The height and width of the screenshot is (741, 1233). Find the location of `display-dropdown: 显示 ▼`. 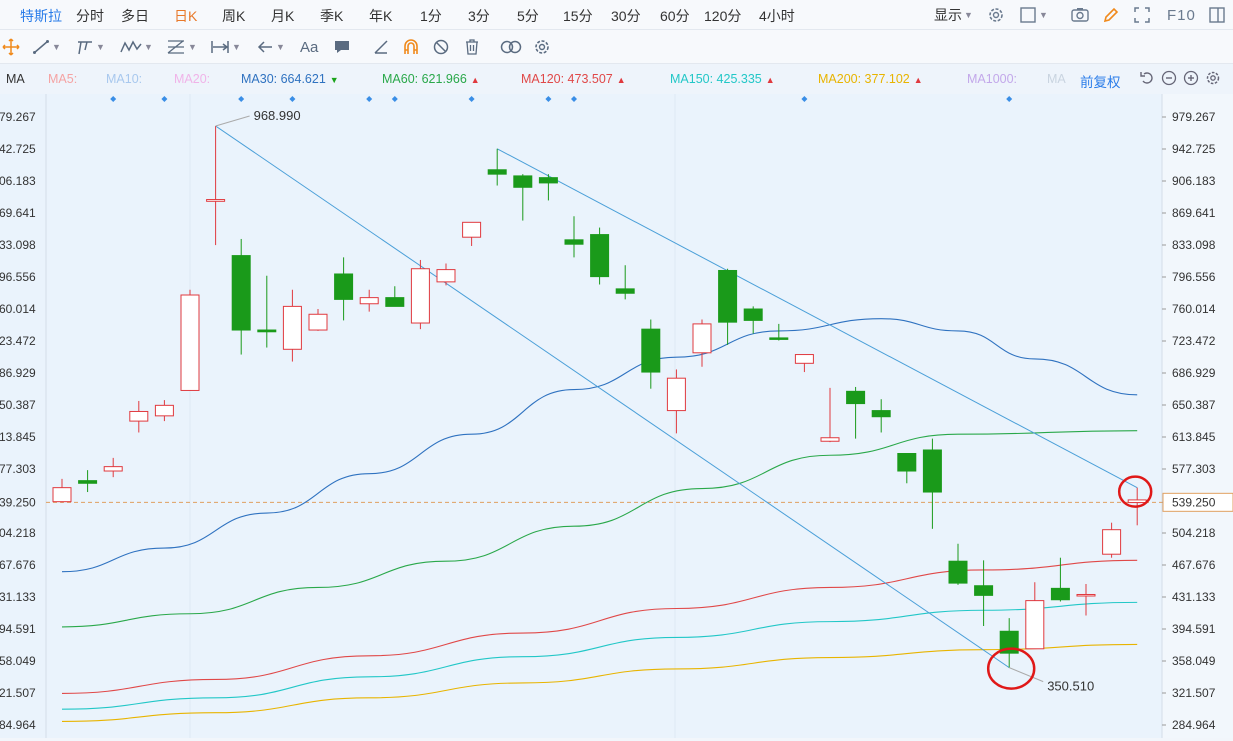

display-dropdown: 显示 ▼ is located at coordinates (953, 15).